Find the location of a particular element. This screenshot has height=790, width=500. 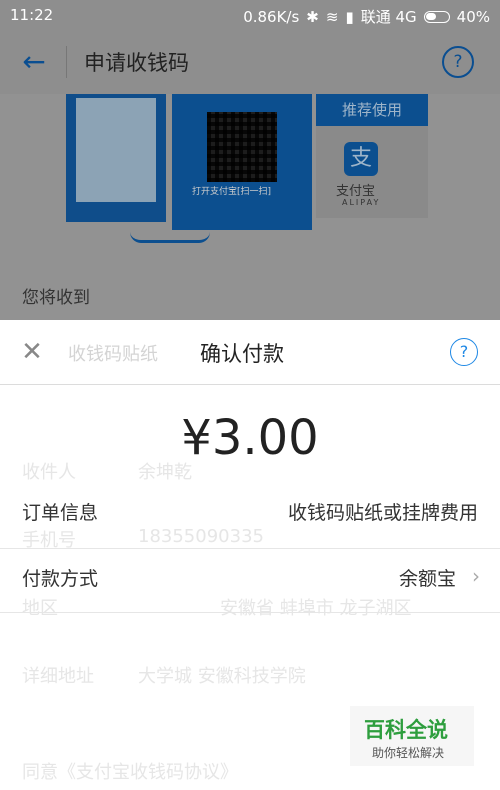

close-icon: ✕ is located at coordinates (32, 352).